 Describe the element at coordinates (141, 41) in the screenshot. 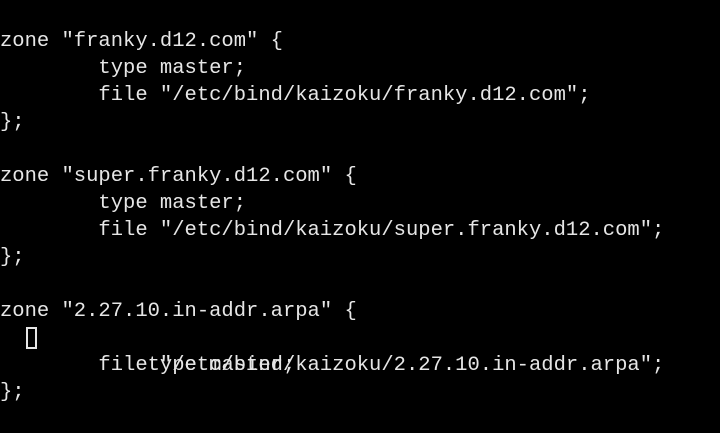

I see `terminal-line: zone "franky.d12.com" {` at that location.